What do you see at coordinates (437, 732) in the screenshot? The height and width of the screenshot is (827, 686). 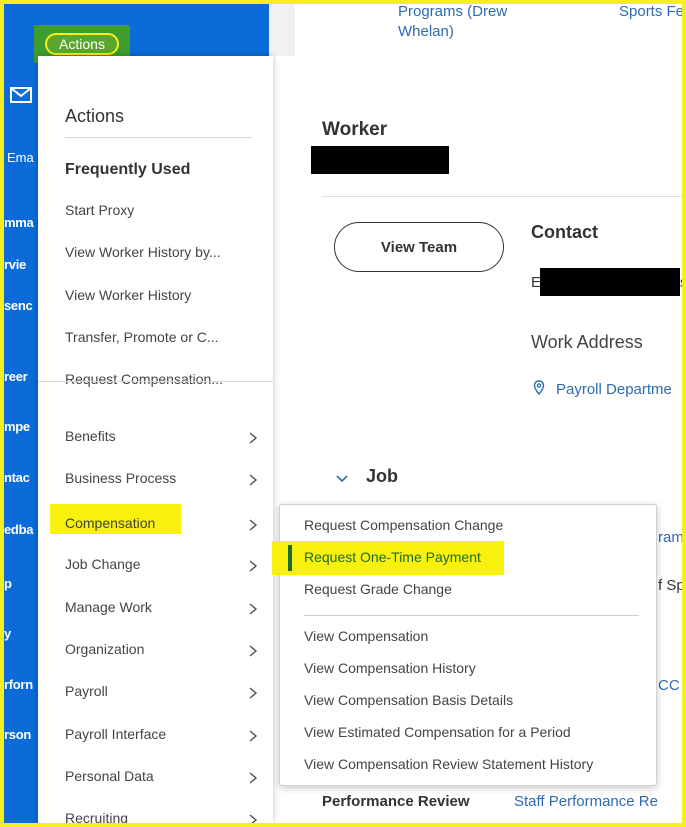 I see `view-estimated-compensation-item: View Estimated Compensation for a Period` at bounding box center [437, 732].